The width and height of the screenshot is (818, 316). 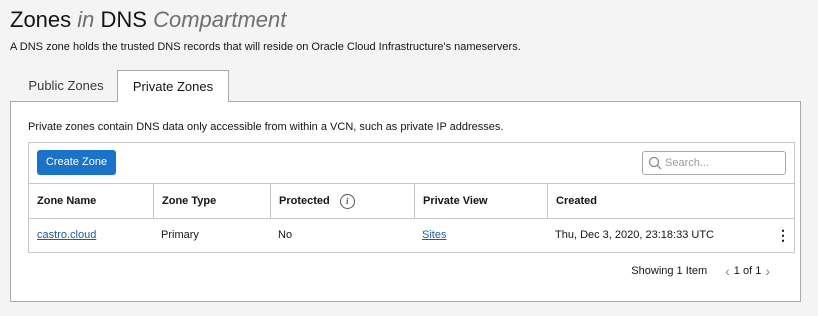 What do you see at coordinates (767, 271) in the screenshot?
I see `next-page-icon: ›` at bounding box center [767, 271].